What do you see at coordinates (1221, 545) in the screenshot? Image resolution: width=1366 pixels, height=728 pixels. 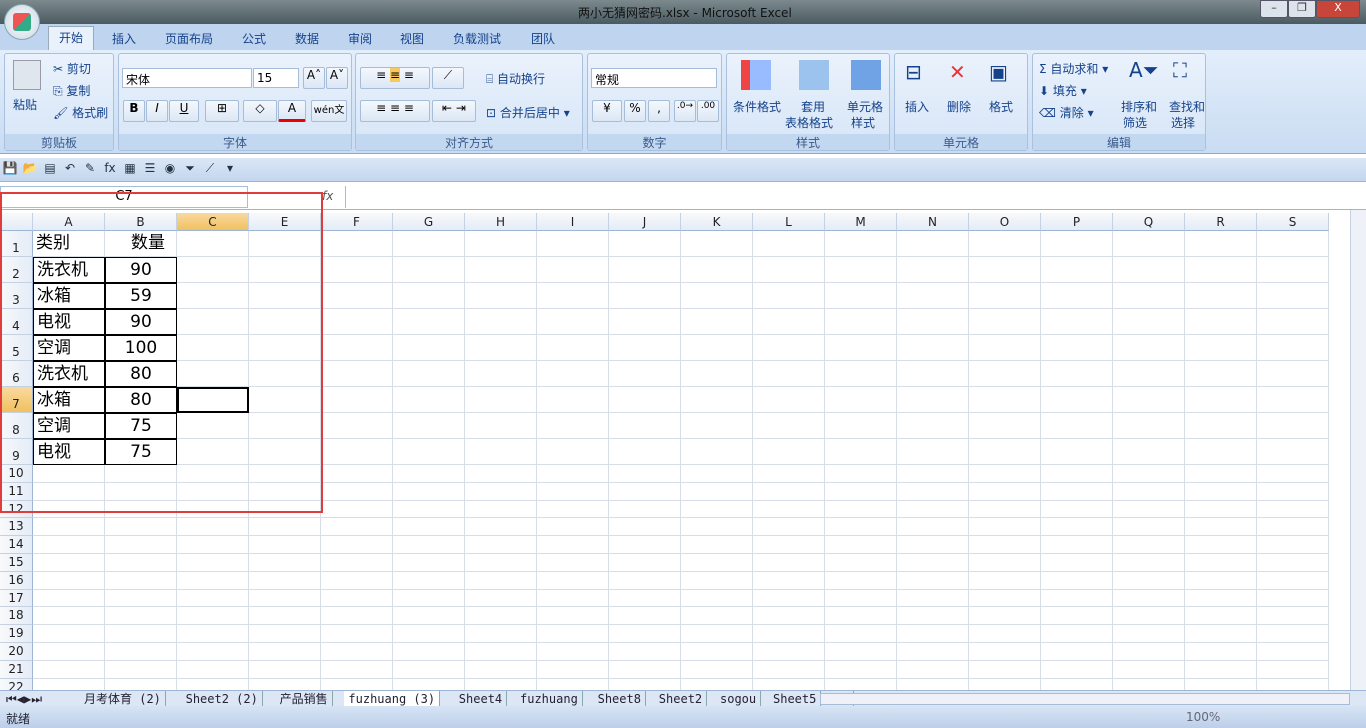 I see `cell-R14` at bounding box center [1221, 545].